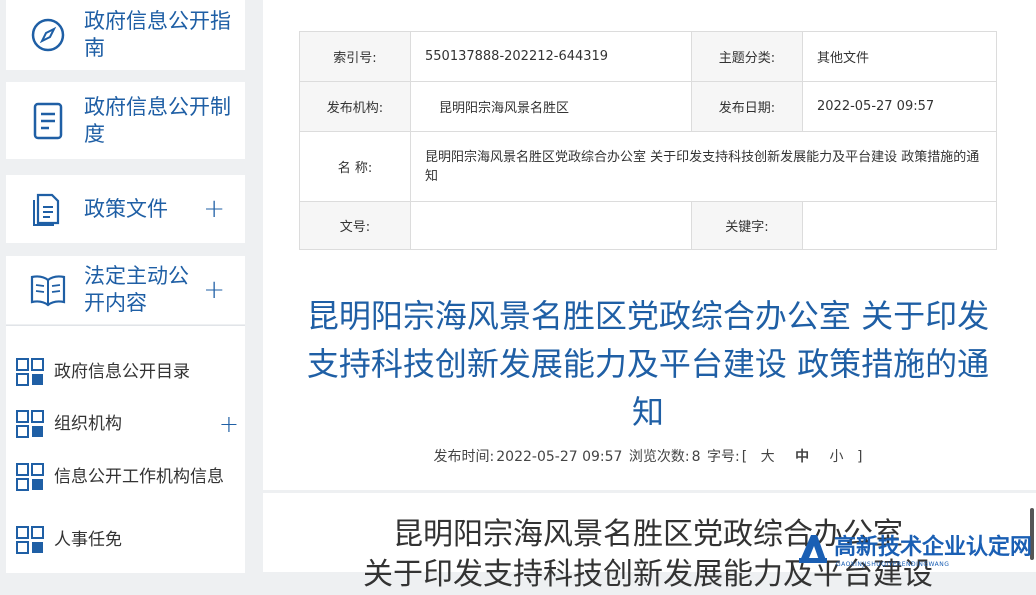 Image resolution: width=1036 pixels, height=595 pixels. Describe the element at coordinates (122, 371) in the screenshot. I see `subitem-label: 政府信息公开目录` at that location.